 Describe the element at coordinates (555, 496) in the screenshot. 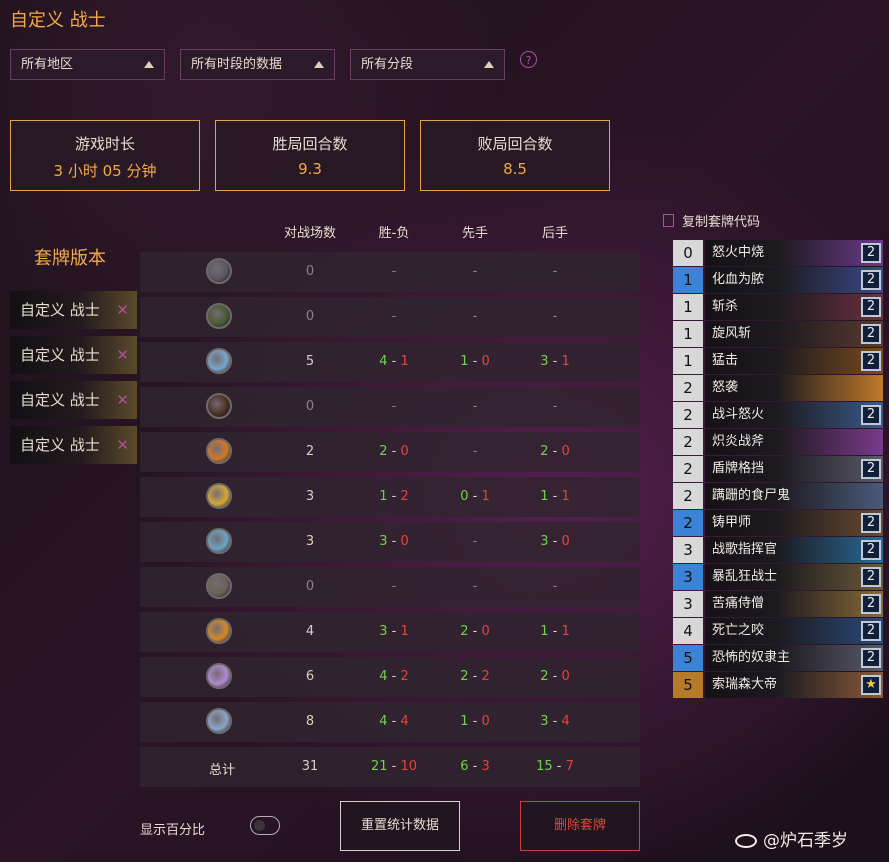

I see `cell-second: 1 - 1` at that location.